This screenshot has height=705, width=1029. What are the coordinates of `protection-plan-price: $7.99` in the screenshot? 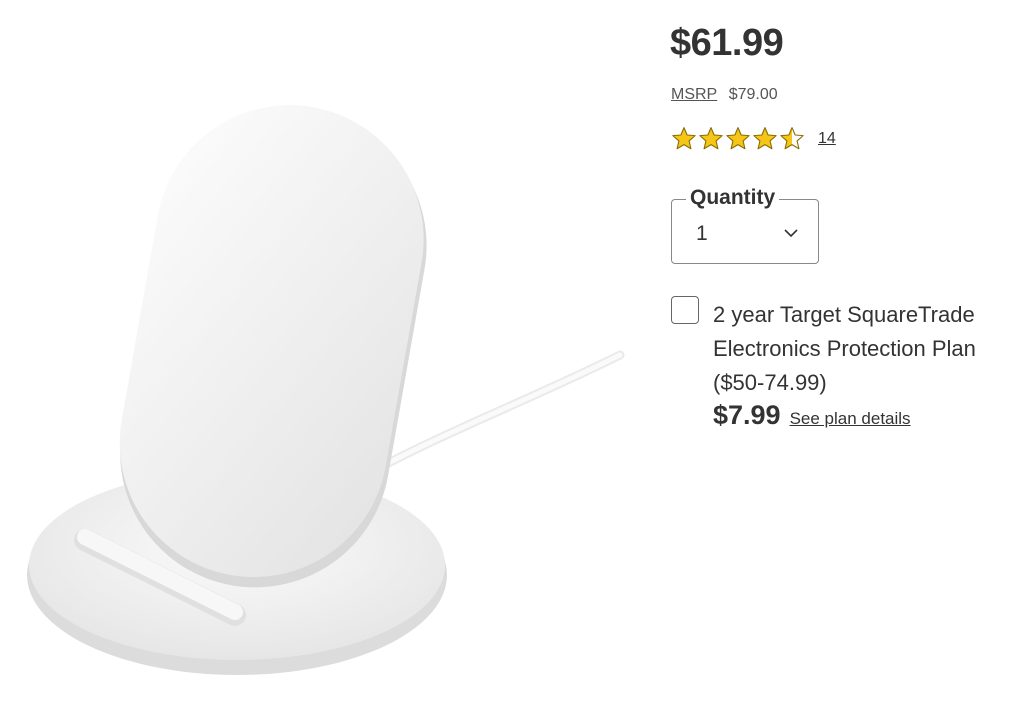 It's located at (747, 415).